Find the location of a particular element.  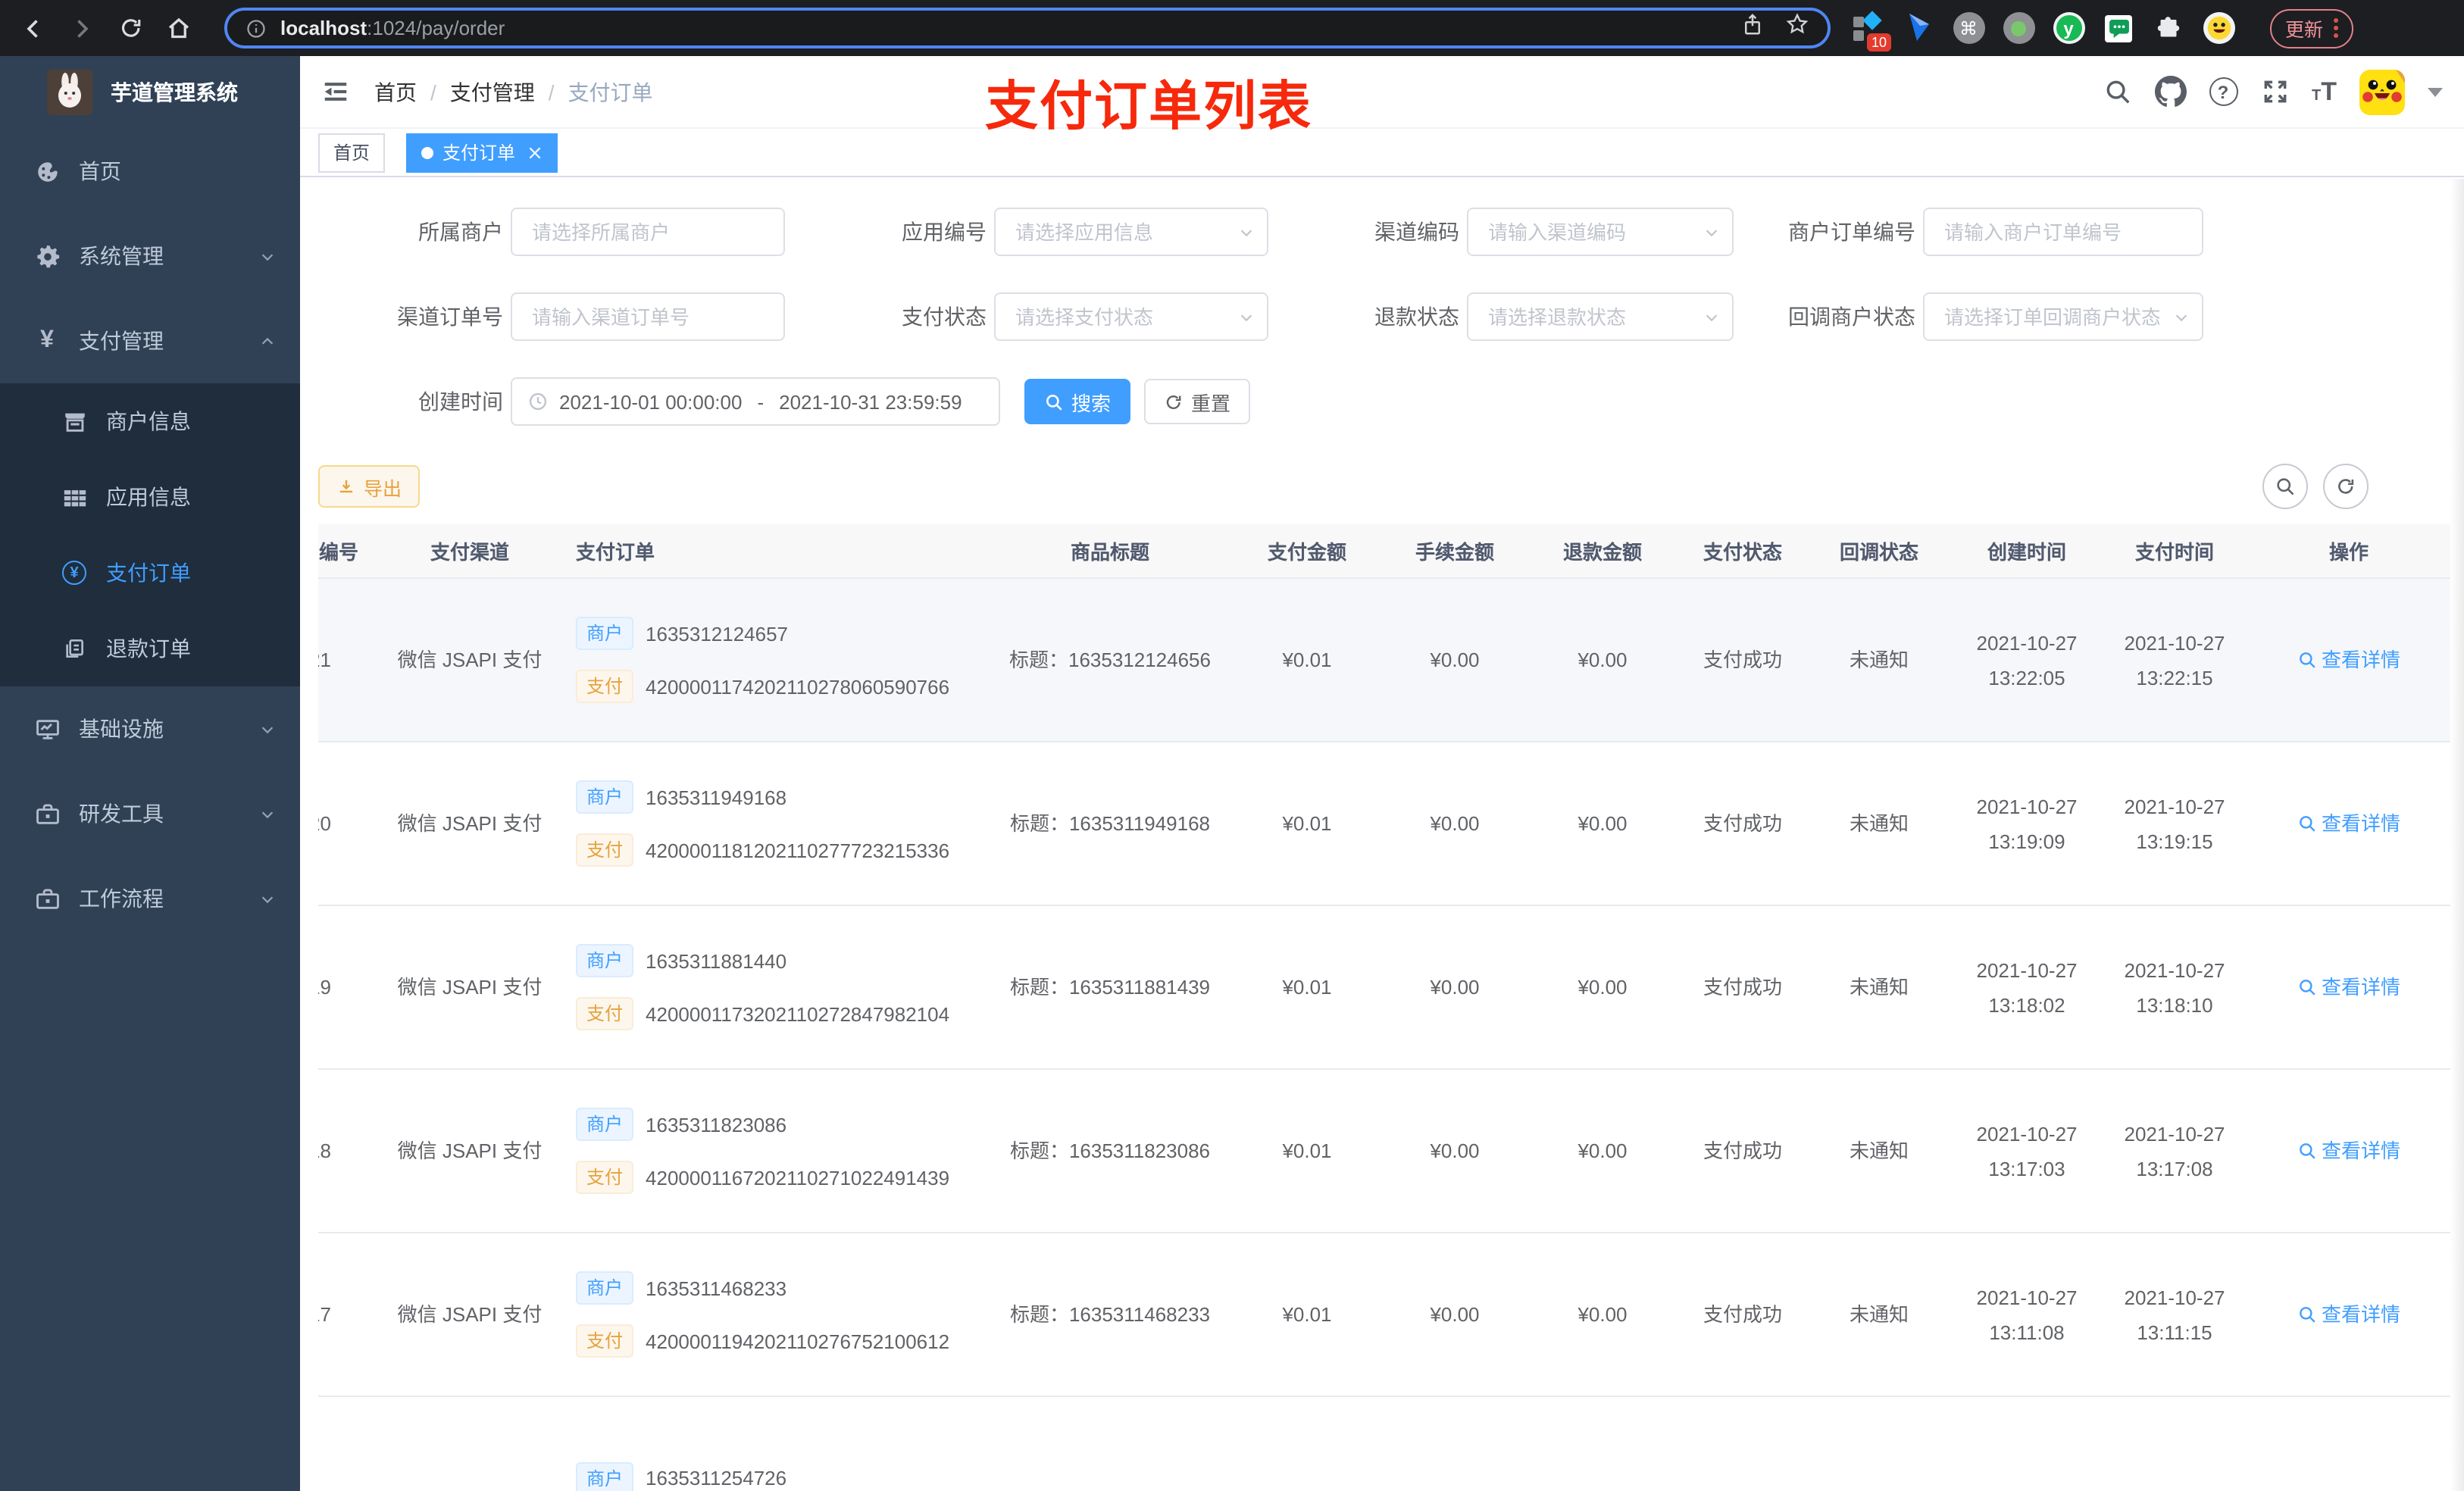

pay-tag: 支付 is located at coordinates (605, 686).